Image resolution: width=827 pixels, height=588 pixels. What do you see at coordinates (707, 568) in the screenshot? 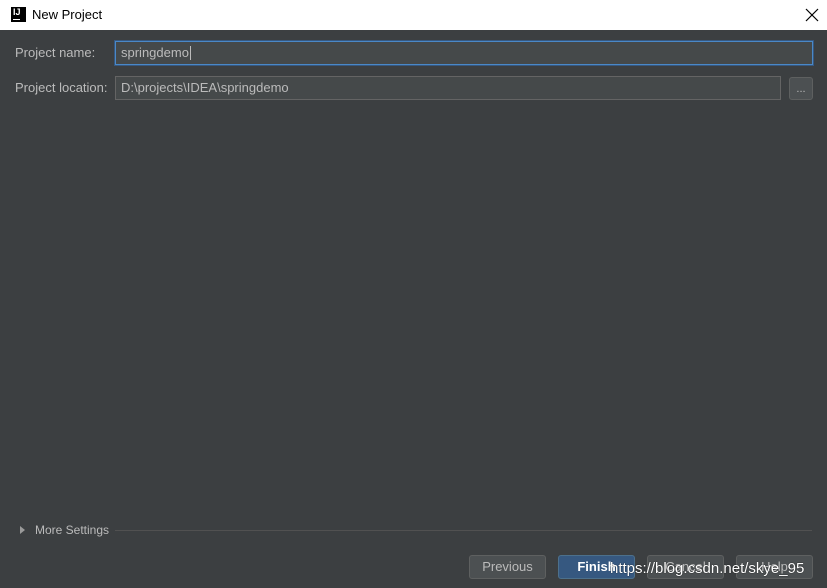
I see `watermark-text: https://blog.csdn.net/skye_95` at bounding box center [707, 568].